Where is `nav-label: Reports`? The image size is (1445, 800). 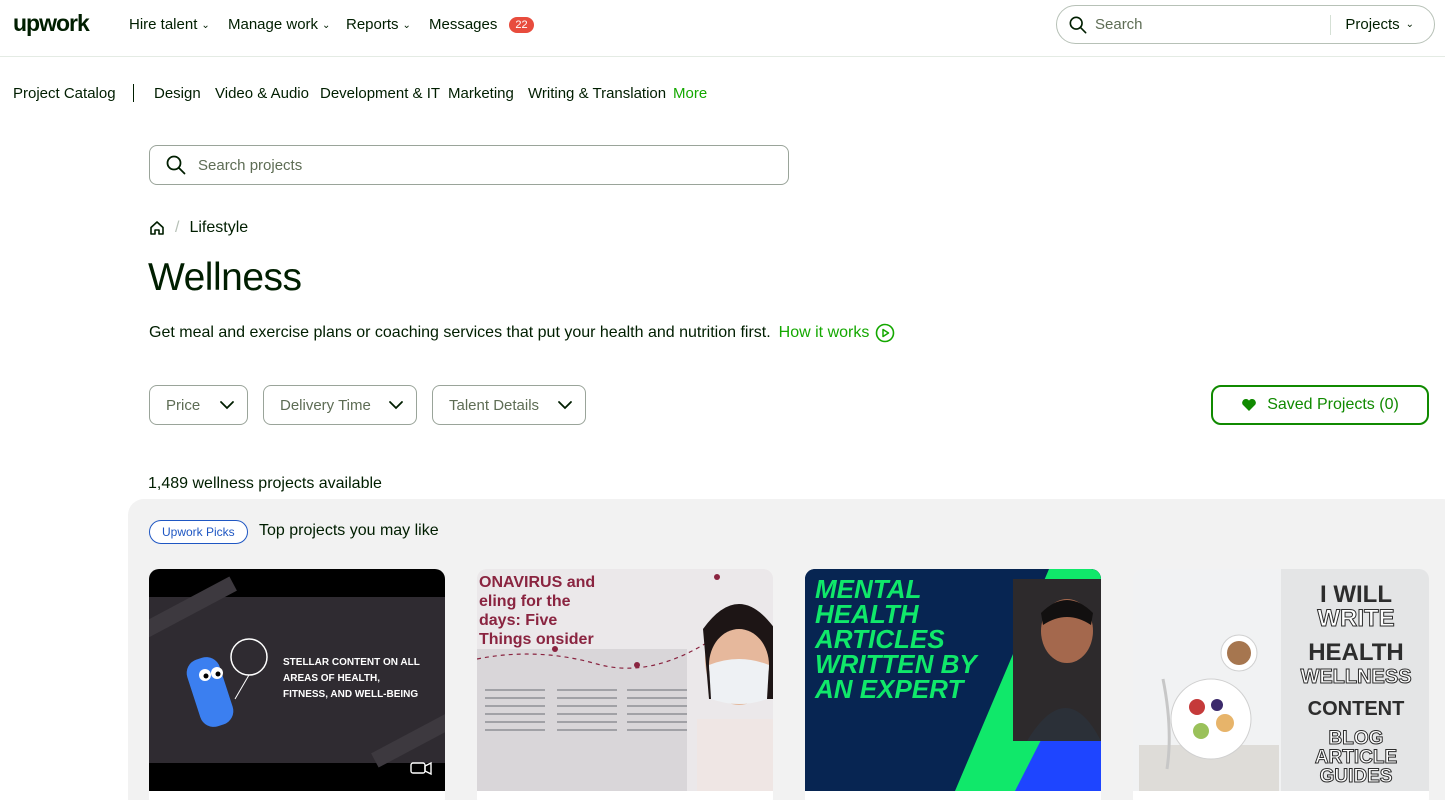 nav-label: Reports is located at coordinates (372, 24).